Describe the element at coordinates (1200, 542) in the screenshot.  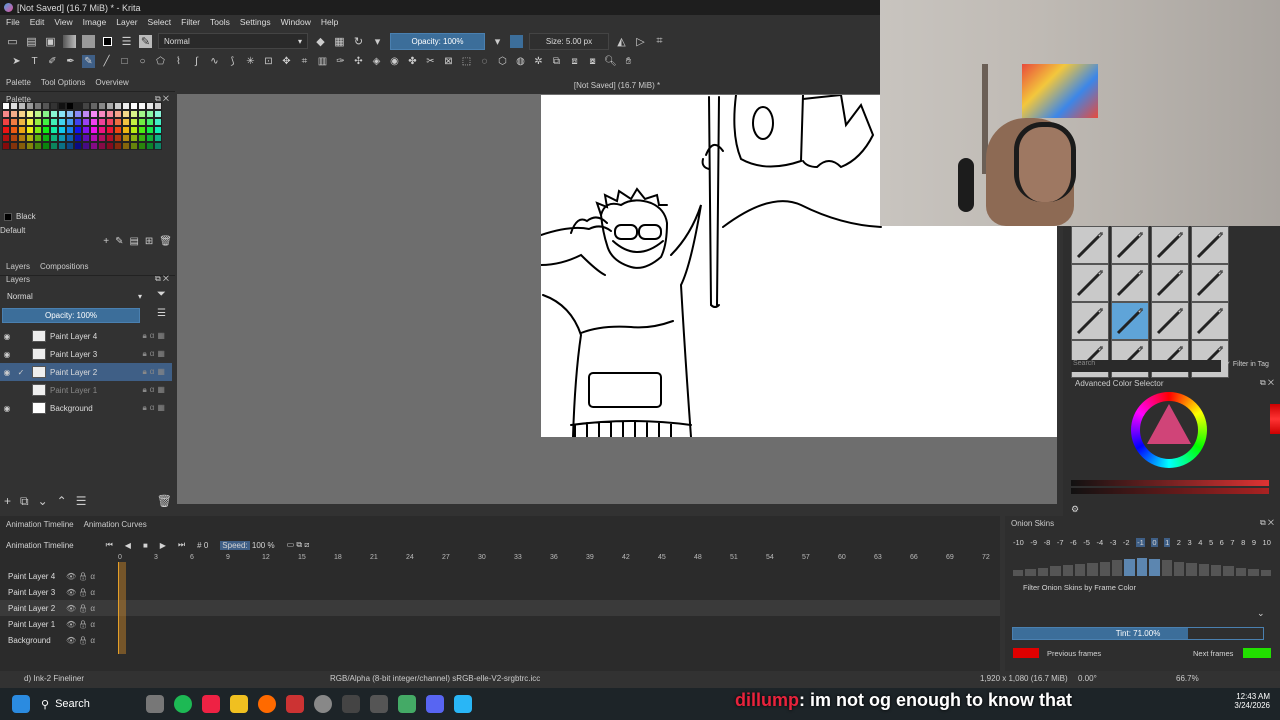
I see `onion-frame-number: 4` at that location.